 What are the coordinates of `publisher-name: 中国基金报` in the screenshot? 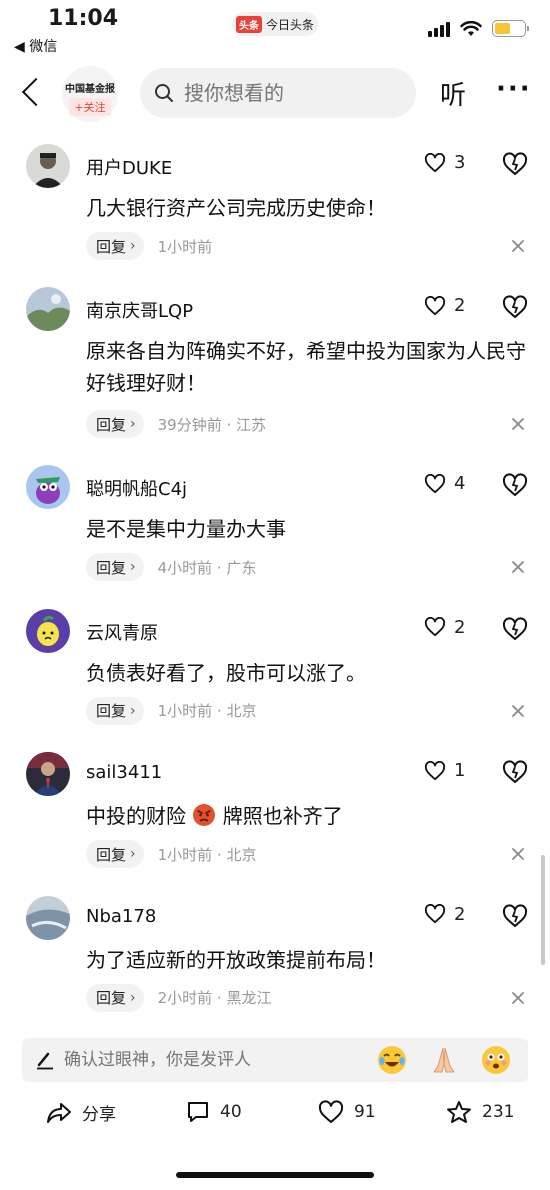 It's located at (90, 89).